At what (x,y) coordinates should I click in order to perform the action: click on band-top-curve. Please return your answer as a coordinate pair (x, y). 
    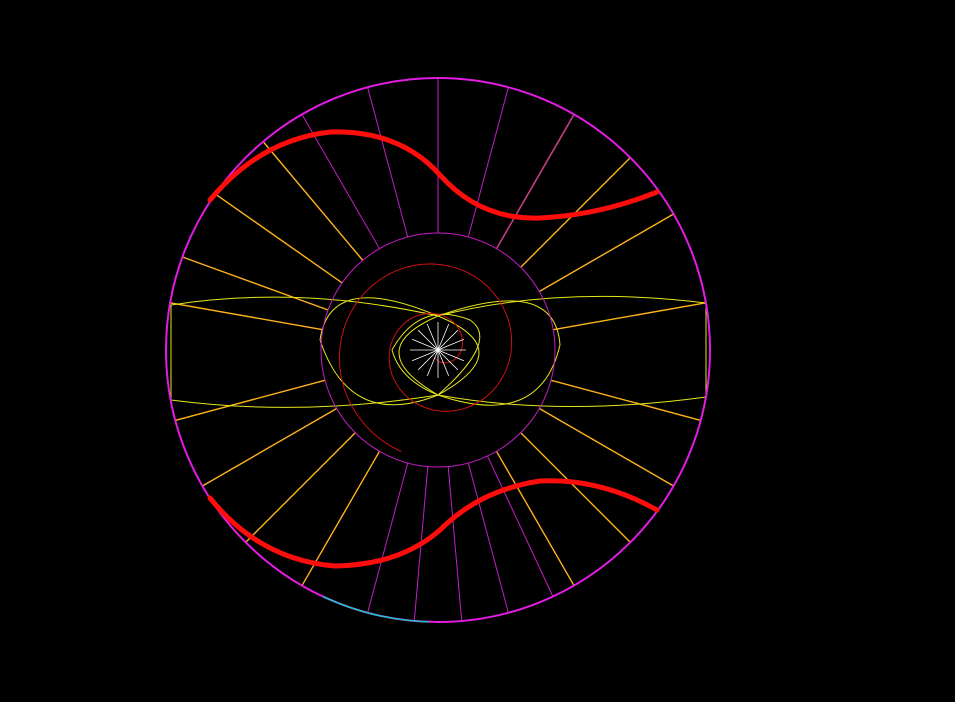
    Looking at the image, I should click on (438, 306).